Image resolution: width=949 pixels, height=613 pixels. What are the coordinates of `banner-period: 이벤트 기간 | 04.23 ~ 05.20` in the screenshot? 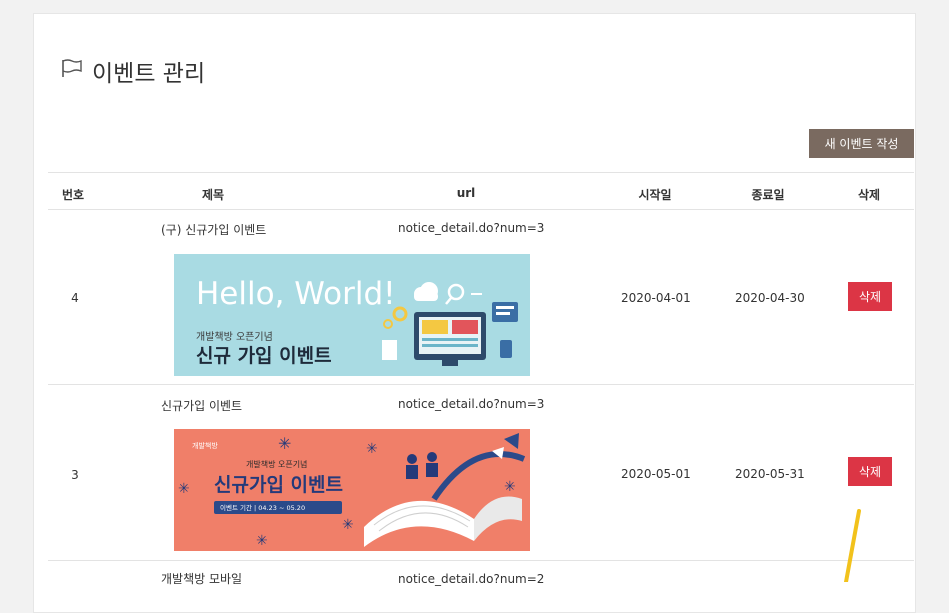 It's located at (262, 507).